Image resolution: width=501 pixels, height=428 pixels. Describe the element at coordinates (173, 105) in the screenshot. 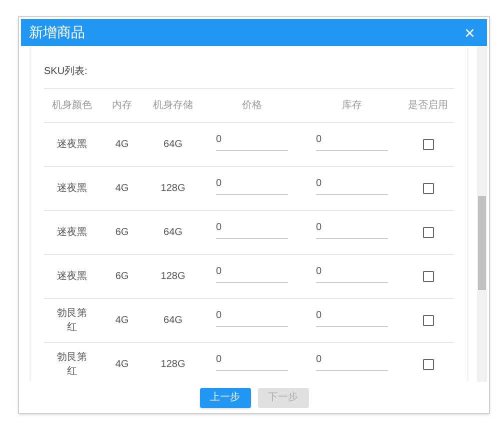

I see `column-header: 机身存储` at that location.